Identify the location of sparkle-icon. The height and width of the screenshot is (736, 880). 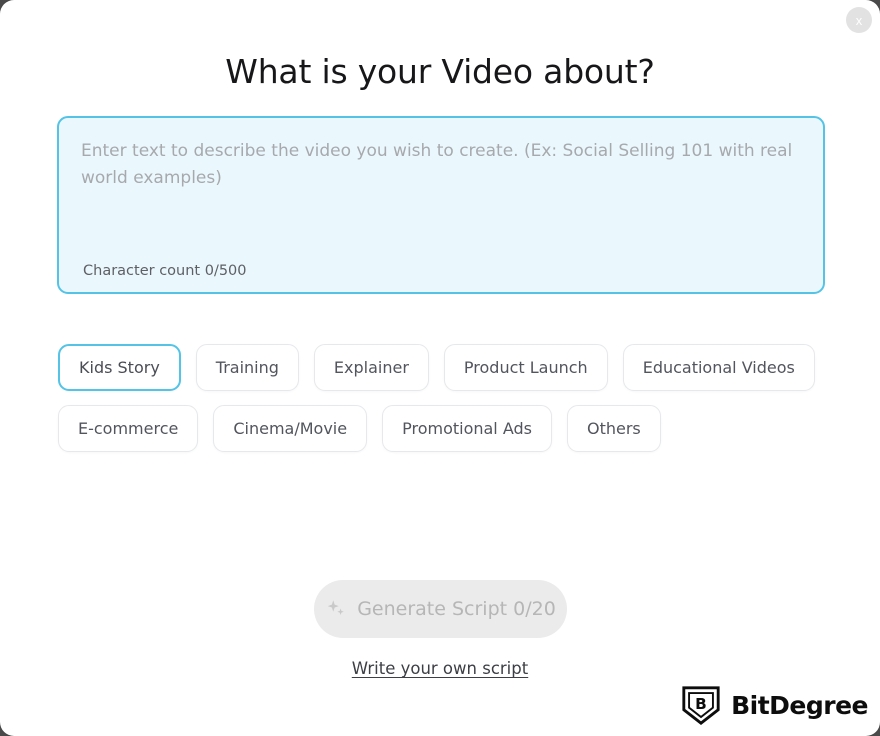
(335, 607).